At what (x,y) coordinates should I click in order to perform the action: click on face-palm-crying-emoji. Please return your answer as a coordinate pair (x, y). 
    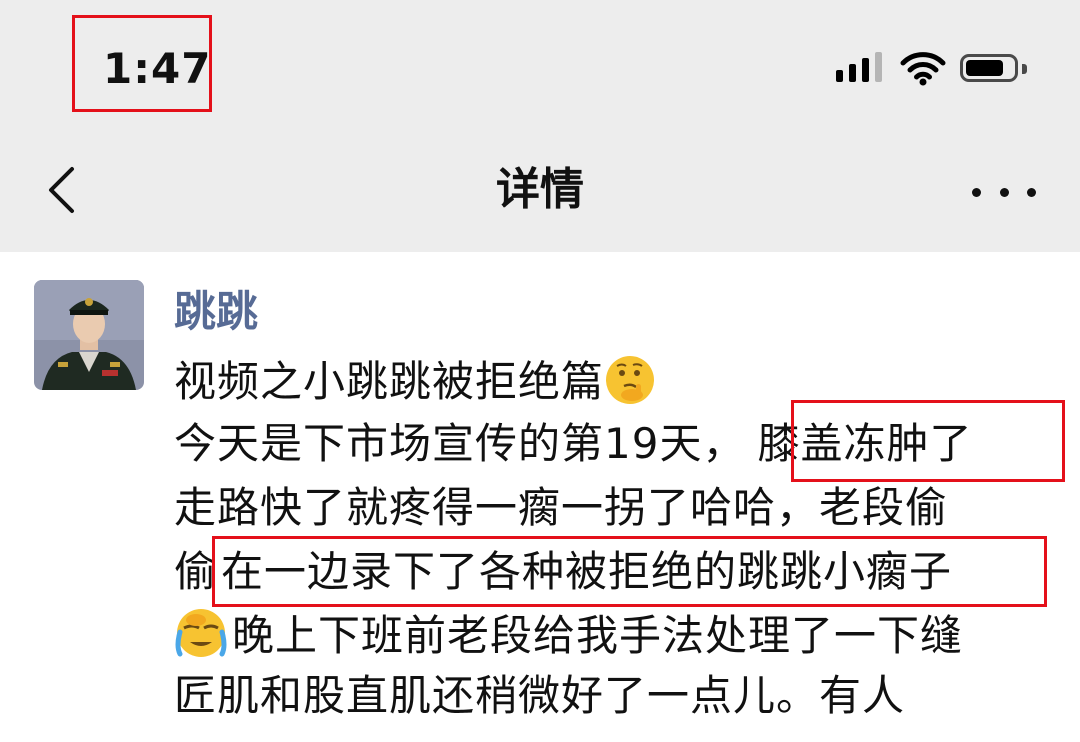
    Looking at the image, I should click on (201, 633).